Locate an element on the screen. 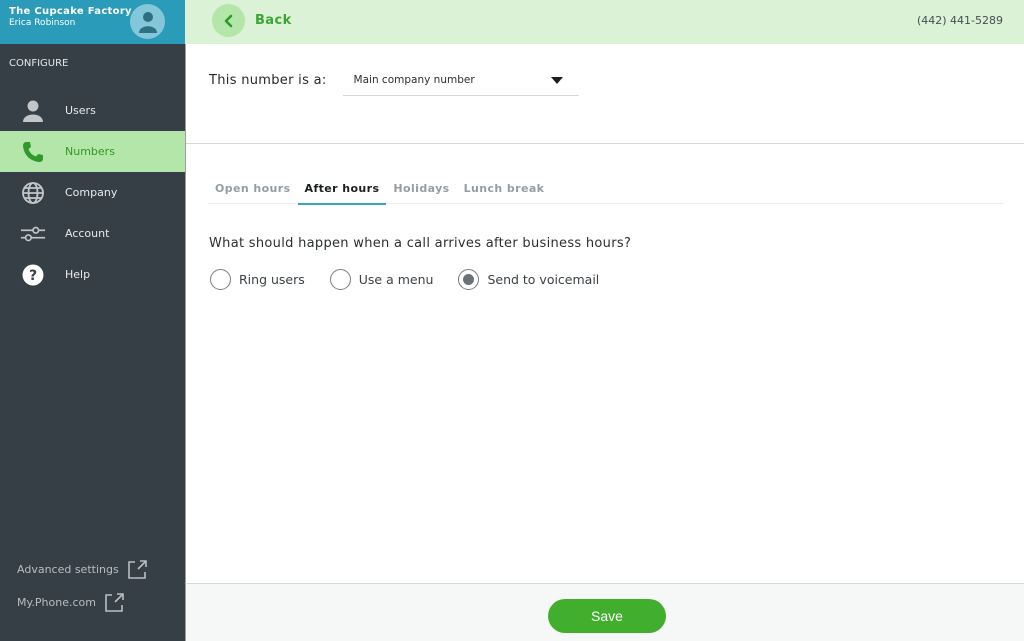  sidebar-item-users: Users is located at coordinates (92, 110).